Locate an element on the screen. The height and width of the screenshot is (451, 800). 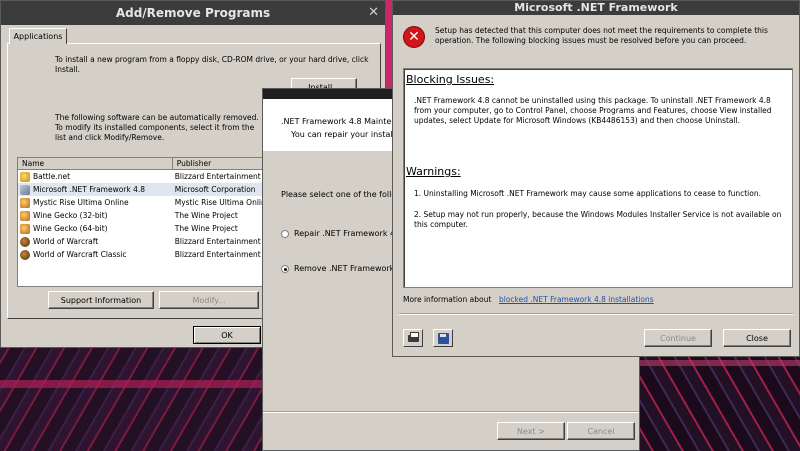
warnings-heading: Warnings: is located at coordinates (433, 171).